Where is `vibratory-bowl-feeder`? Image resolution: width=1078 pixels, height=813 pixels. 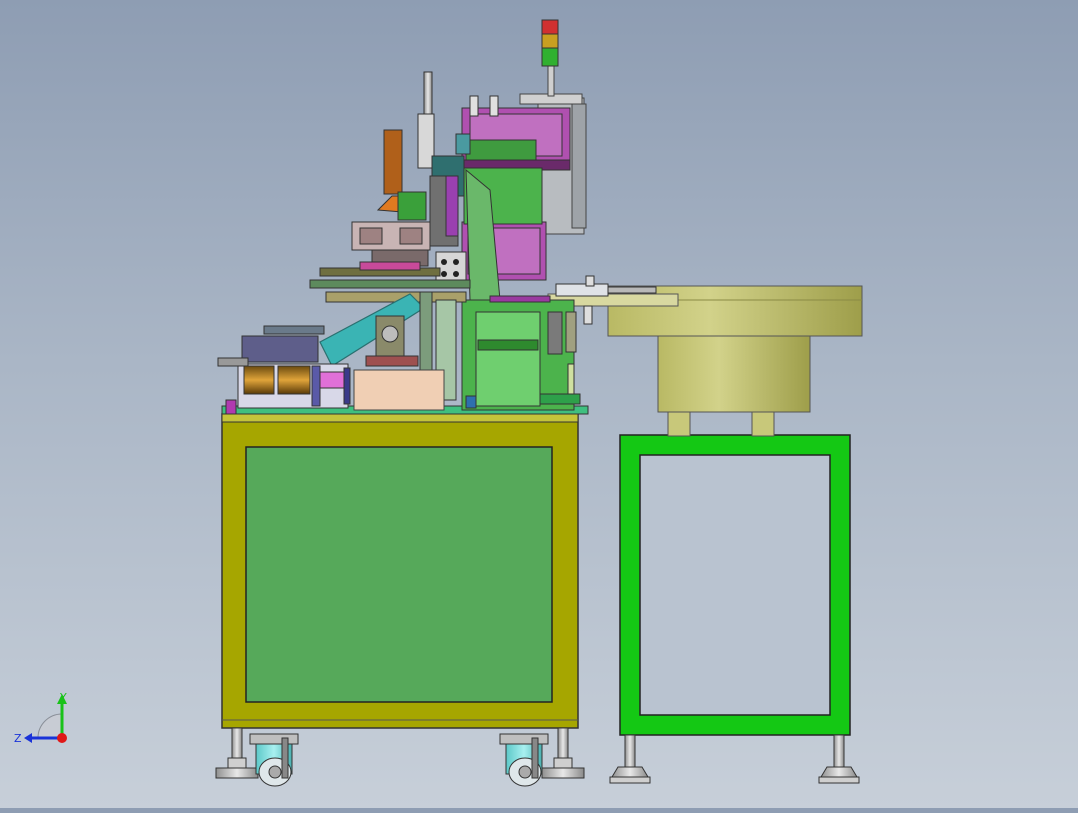
vibratory-bowl-feeder is located at coordinates (705, 356).